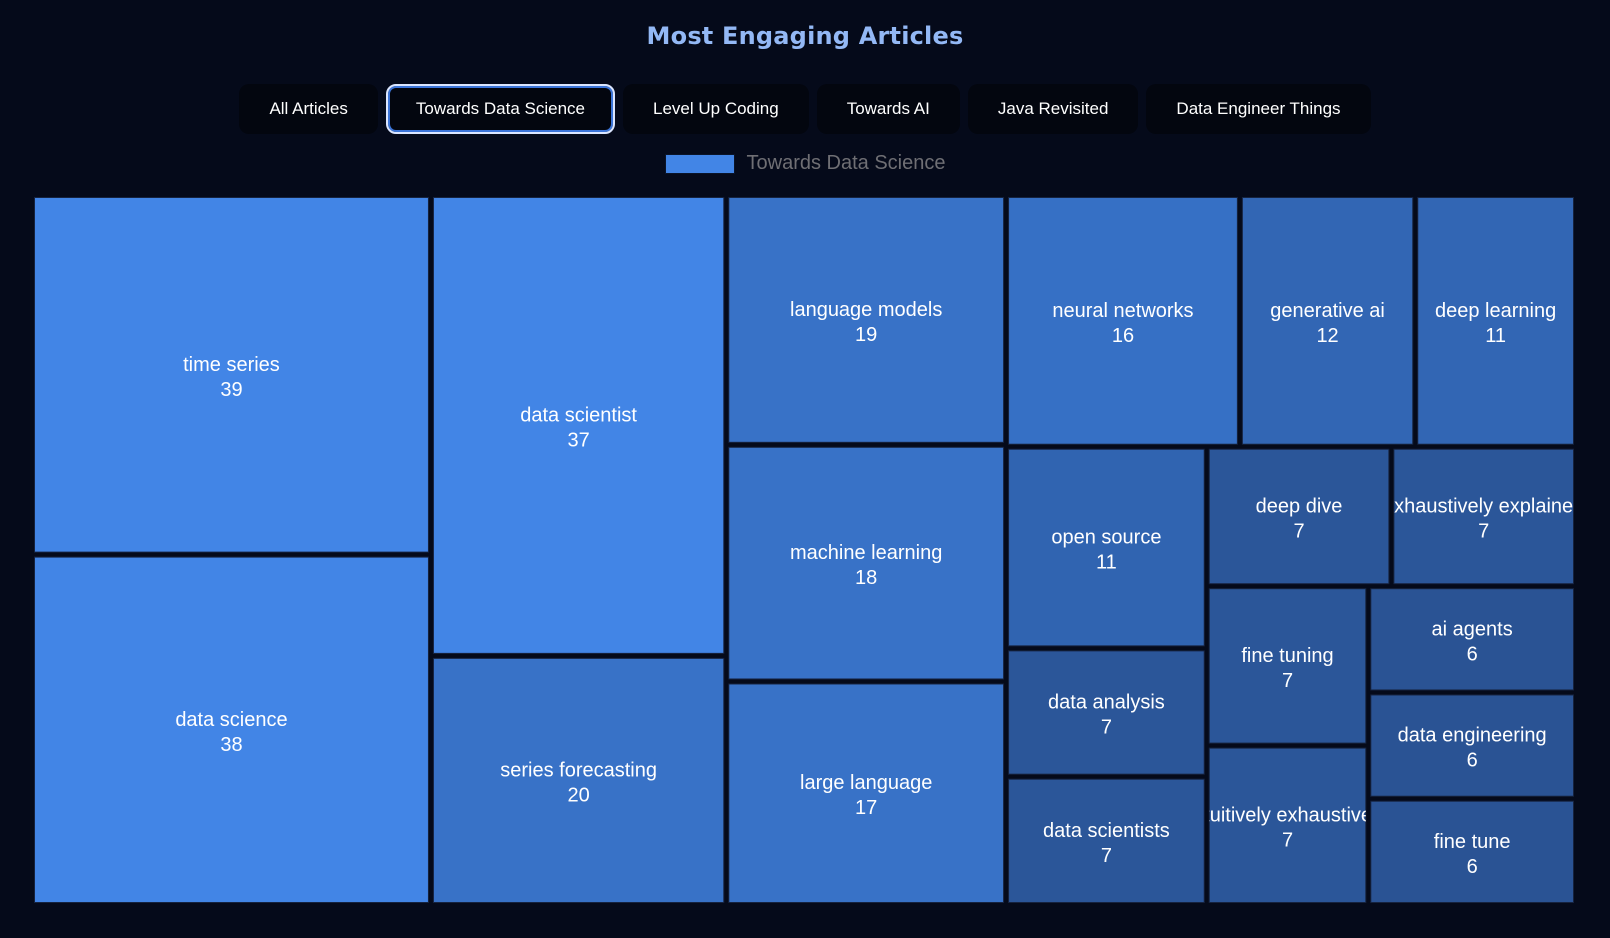 This screenshot has width=1610, height=938. Describe the element at coordinates (1123, 336) in the screenshot. I see `tile-value: 16` at that location.